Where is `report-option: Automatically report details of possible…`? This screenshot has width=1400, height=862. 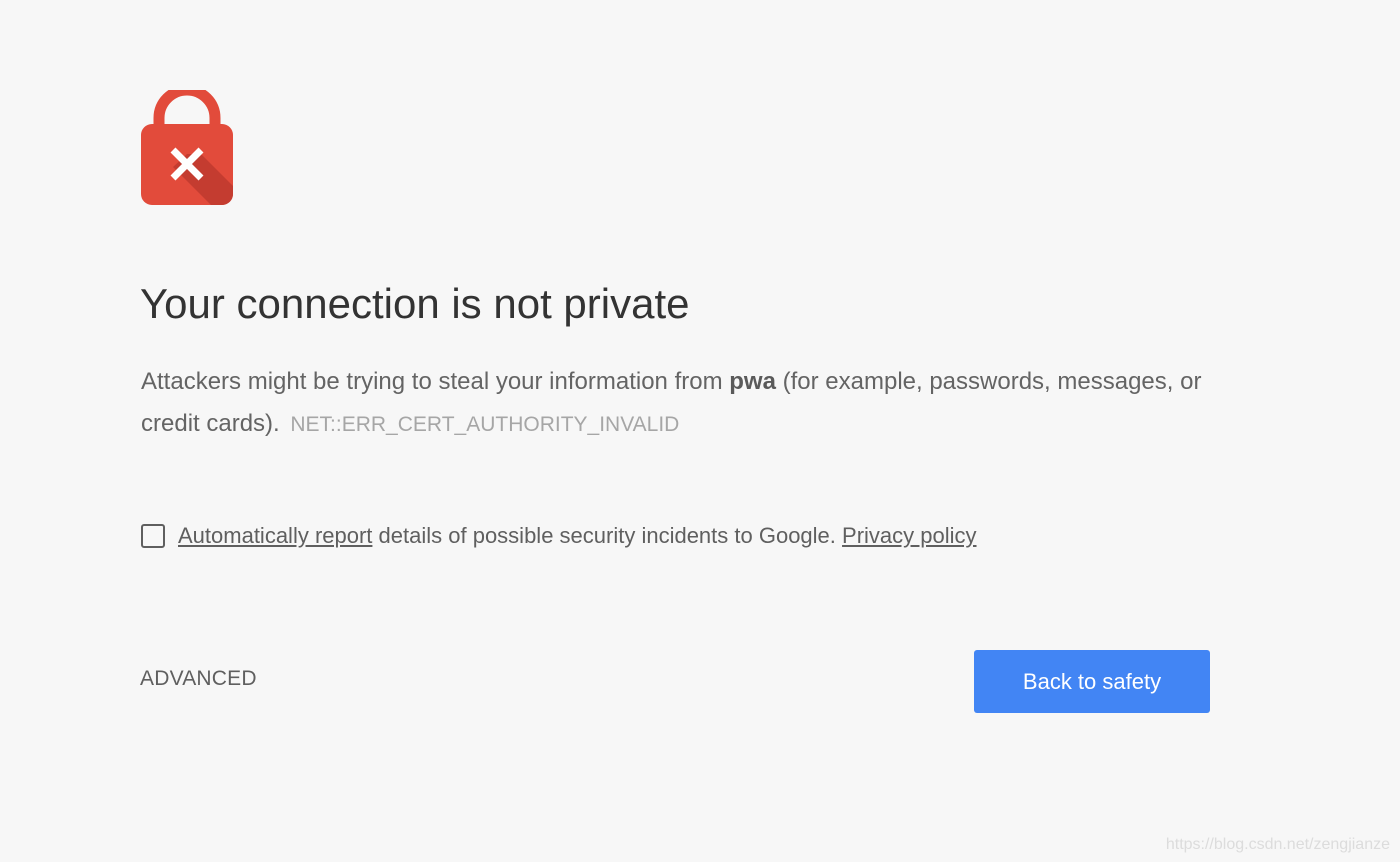 report-option: Automatically report details of possible… is located at coordinates (559, 536).